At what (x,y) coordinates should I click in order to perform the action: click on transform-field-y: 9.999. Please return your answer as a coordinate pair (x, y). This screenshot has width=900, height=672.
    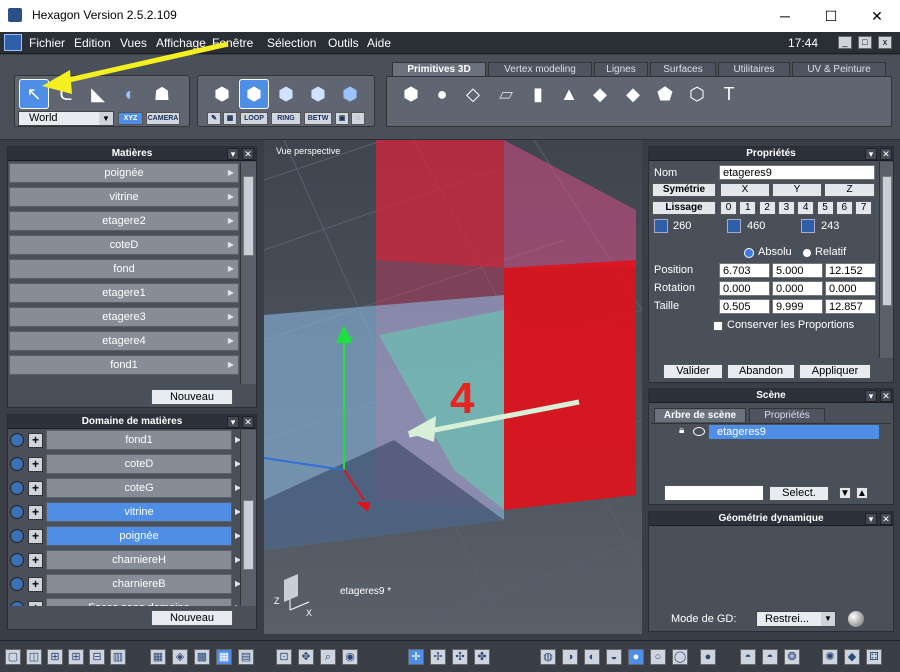
    Looking at the image, I should click on (797, 306).